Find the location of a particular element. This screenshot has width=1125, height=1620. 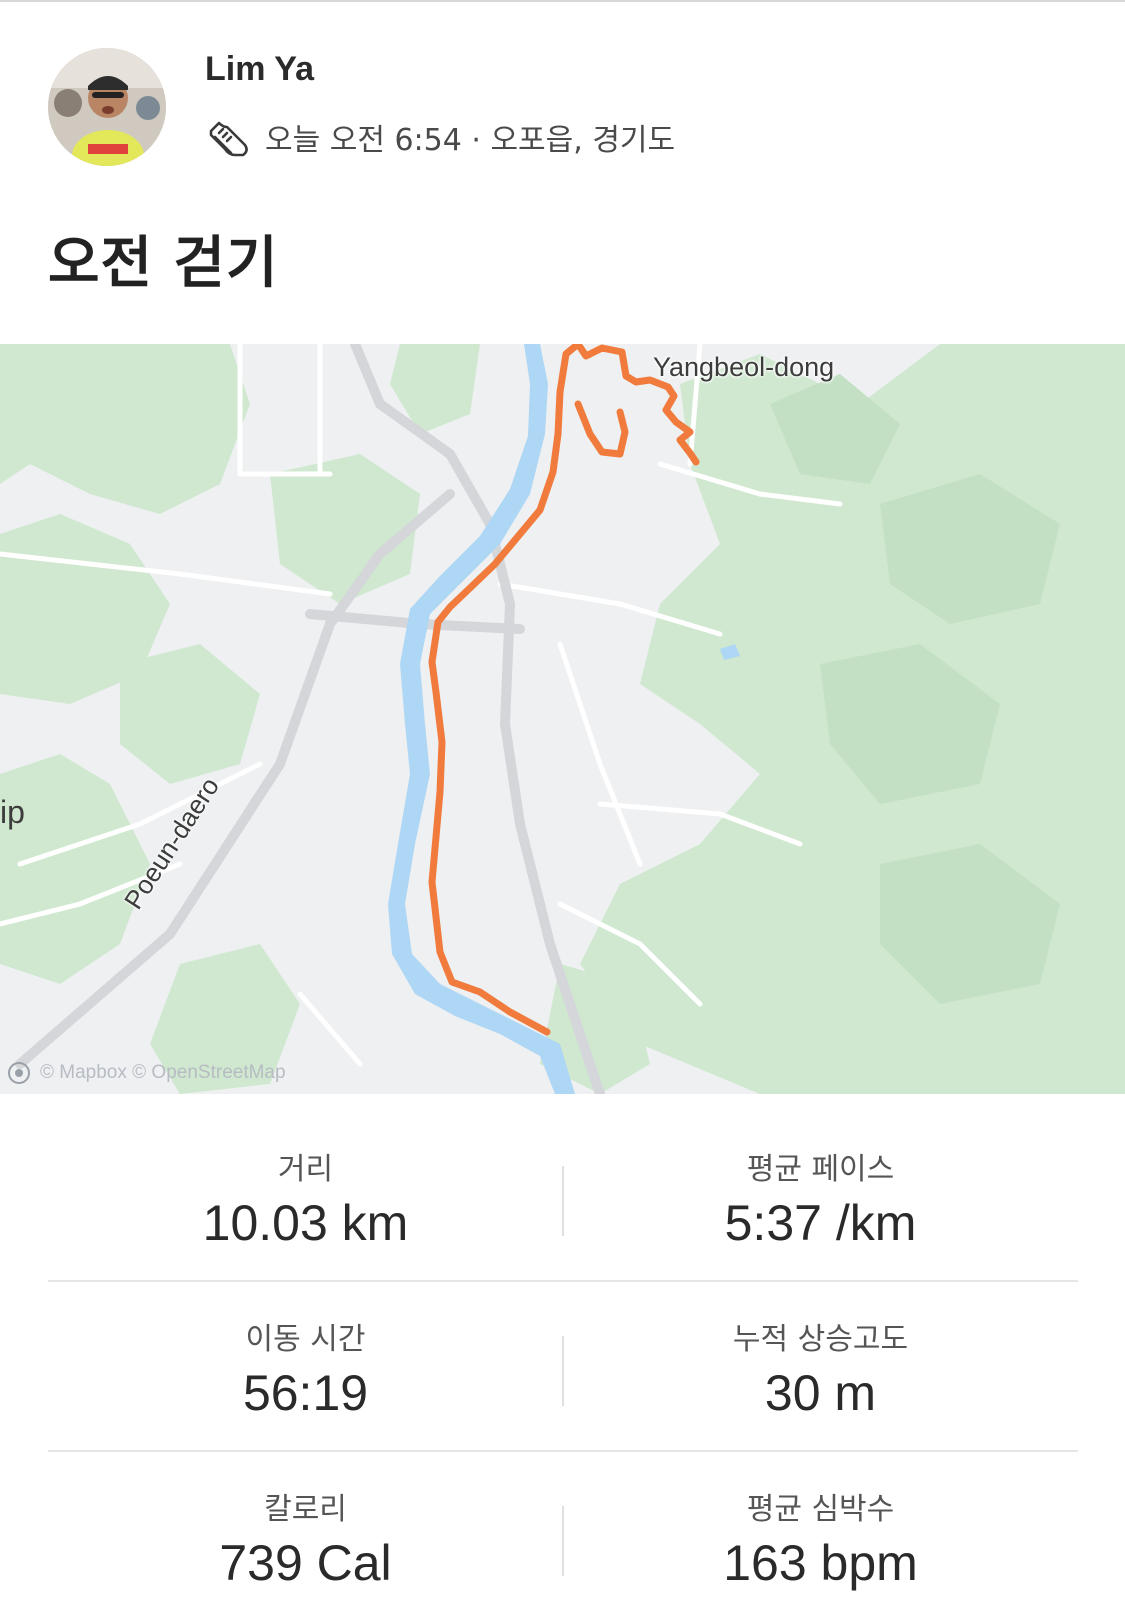

stat-avg-pace: 평균 페이스 5:37 /km is located at coordinates (820, 1196).